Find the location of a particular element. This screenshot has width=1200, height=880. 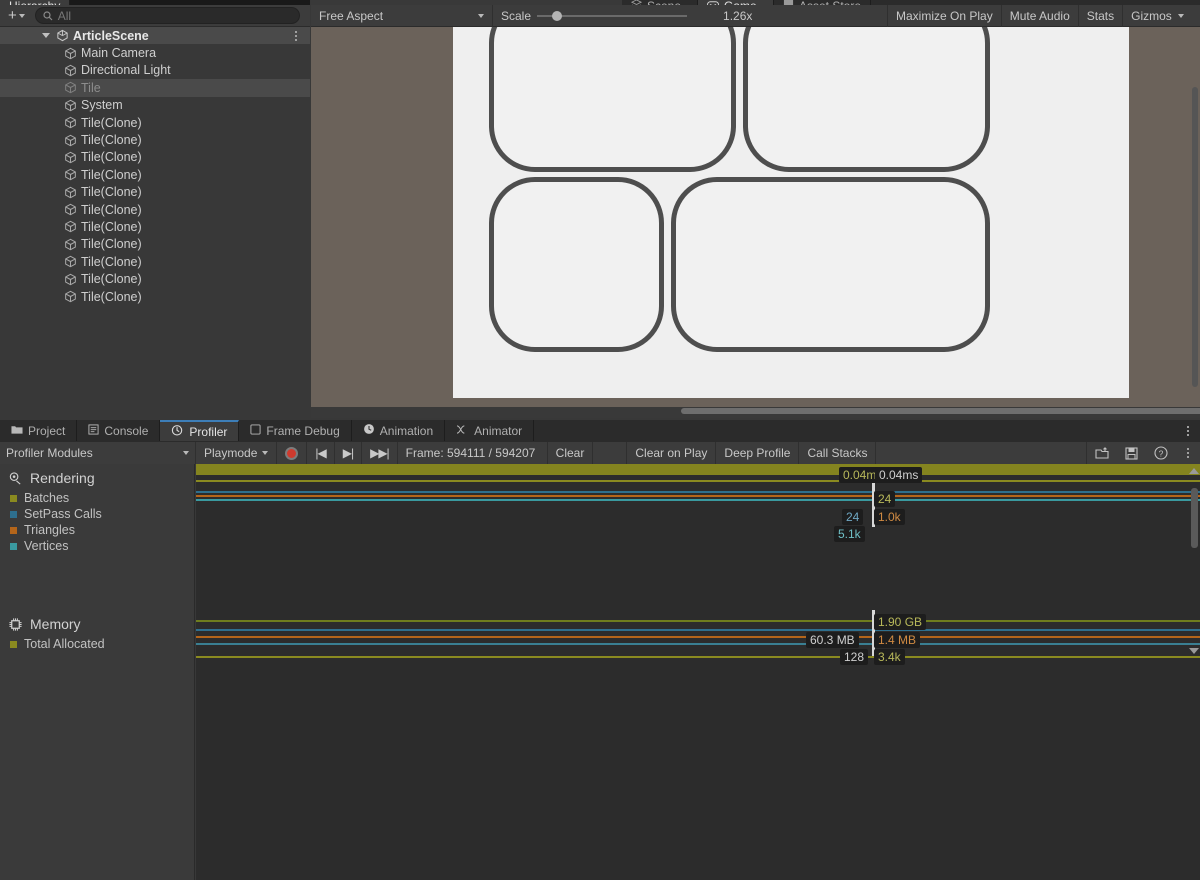

save-icon is located at coordinates (1131, 453).